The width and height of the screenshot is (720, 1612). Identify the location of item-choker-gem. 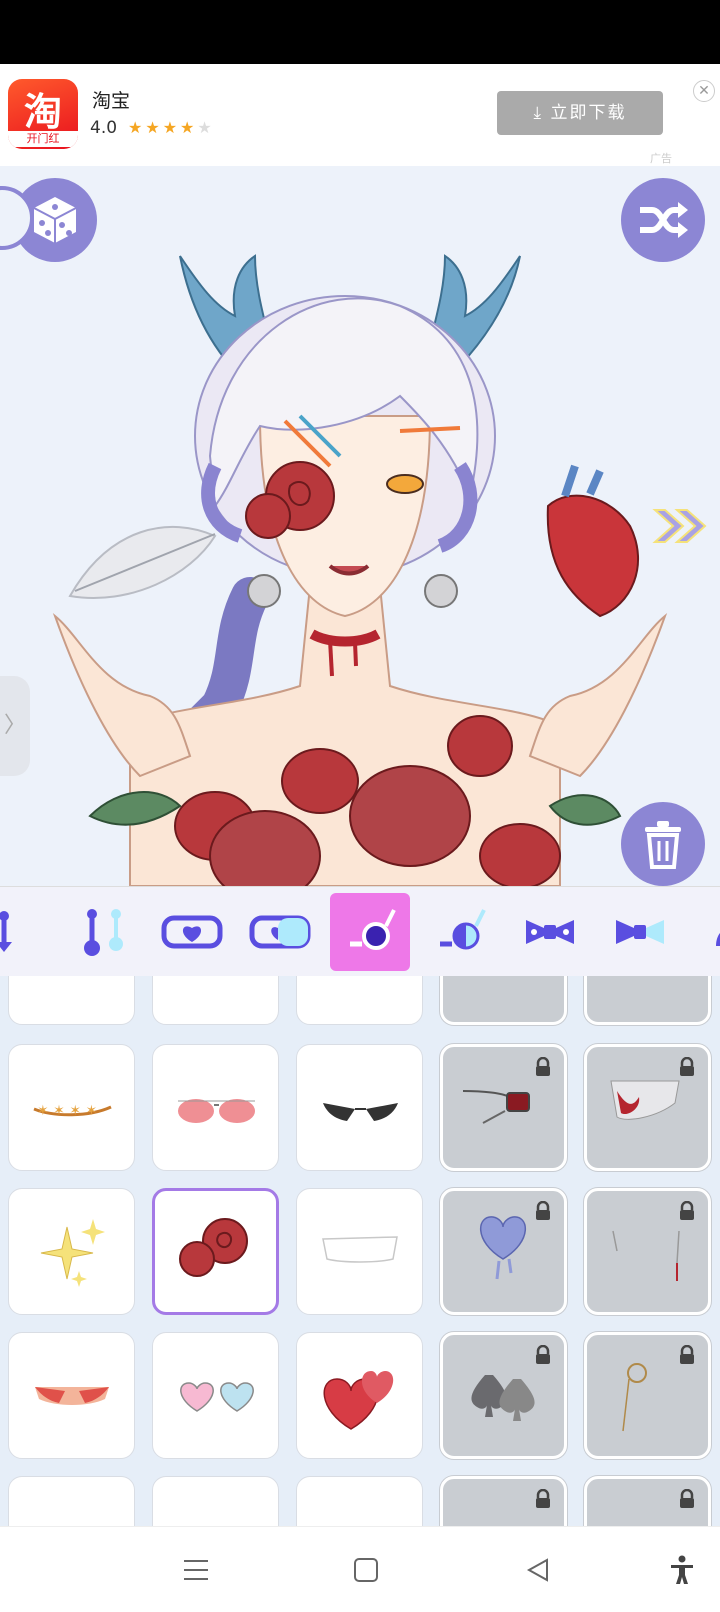
(503, 1107).